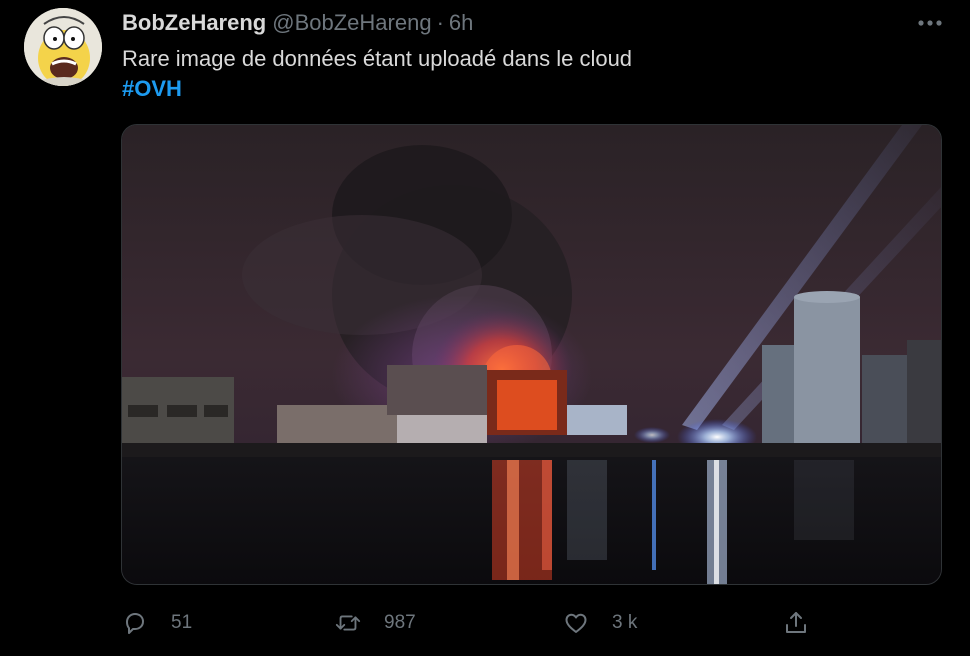 This screenshot has width=970, height=656. What do you see at coordinates (599, 623) in the screenshot?
I see `like-button: 3 k` at bounding box center [599, 623].